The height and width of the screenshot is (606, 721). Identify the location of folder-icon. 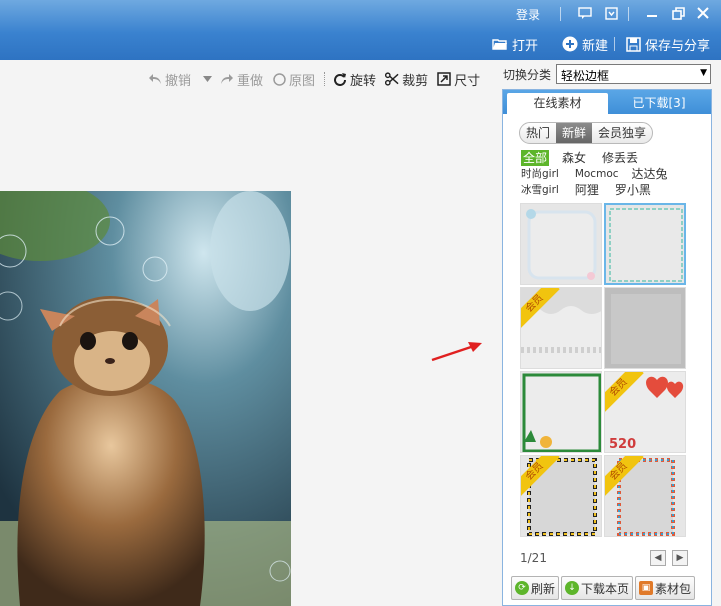
(500, 44).